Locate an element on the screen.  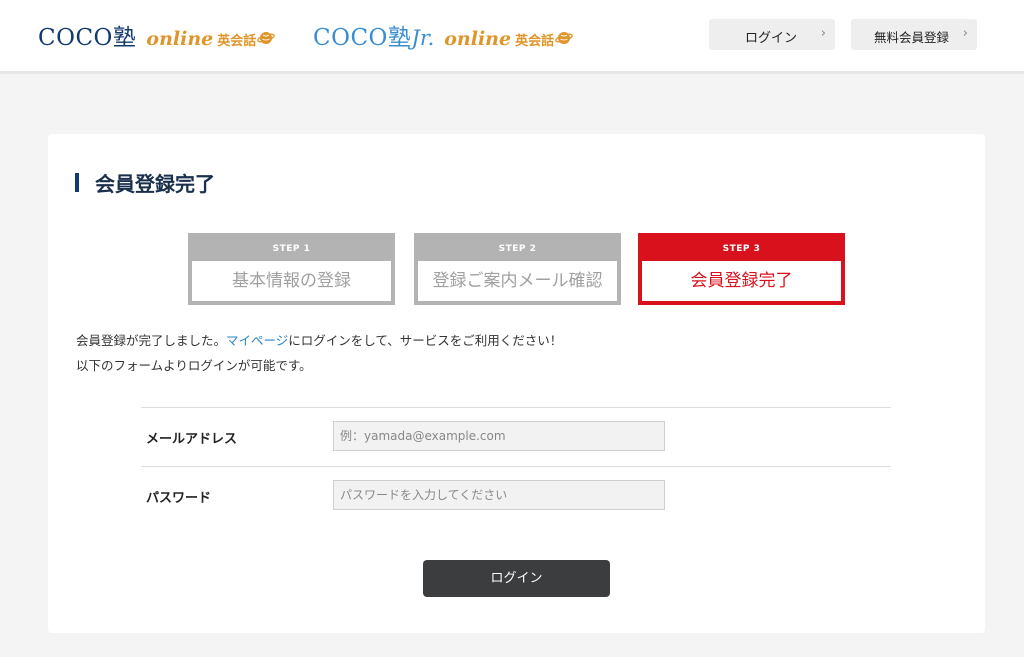
login-instruction-message: 以下のフォームよりログインが可能です。 is located at coordinates (194, 365).